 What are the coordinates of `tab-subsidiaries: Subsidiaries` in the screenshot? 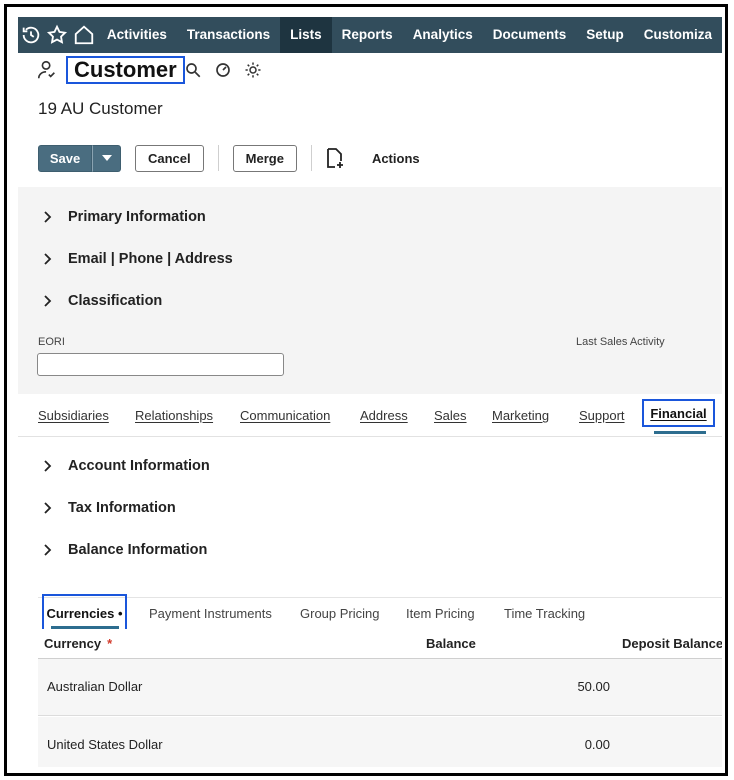 It's located at (73, 415).